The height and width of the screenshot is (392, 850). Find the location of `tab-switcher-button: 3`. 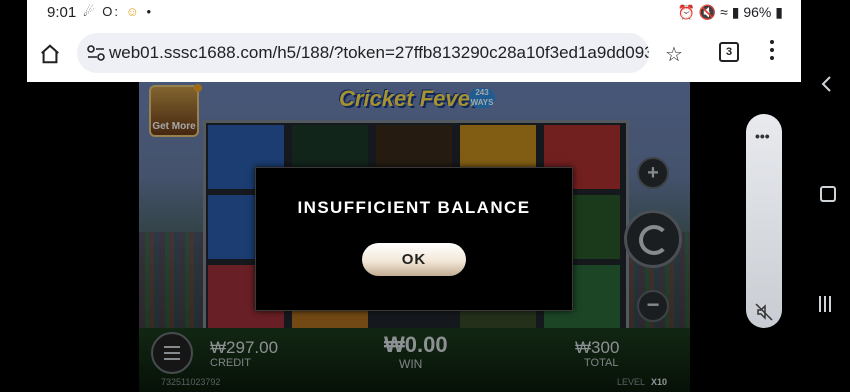

tab-switcher-button: 3 is located at coordinates (729, 52).